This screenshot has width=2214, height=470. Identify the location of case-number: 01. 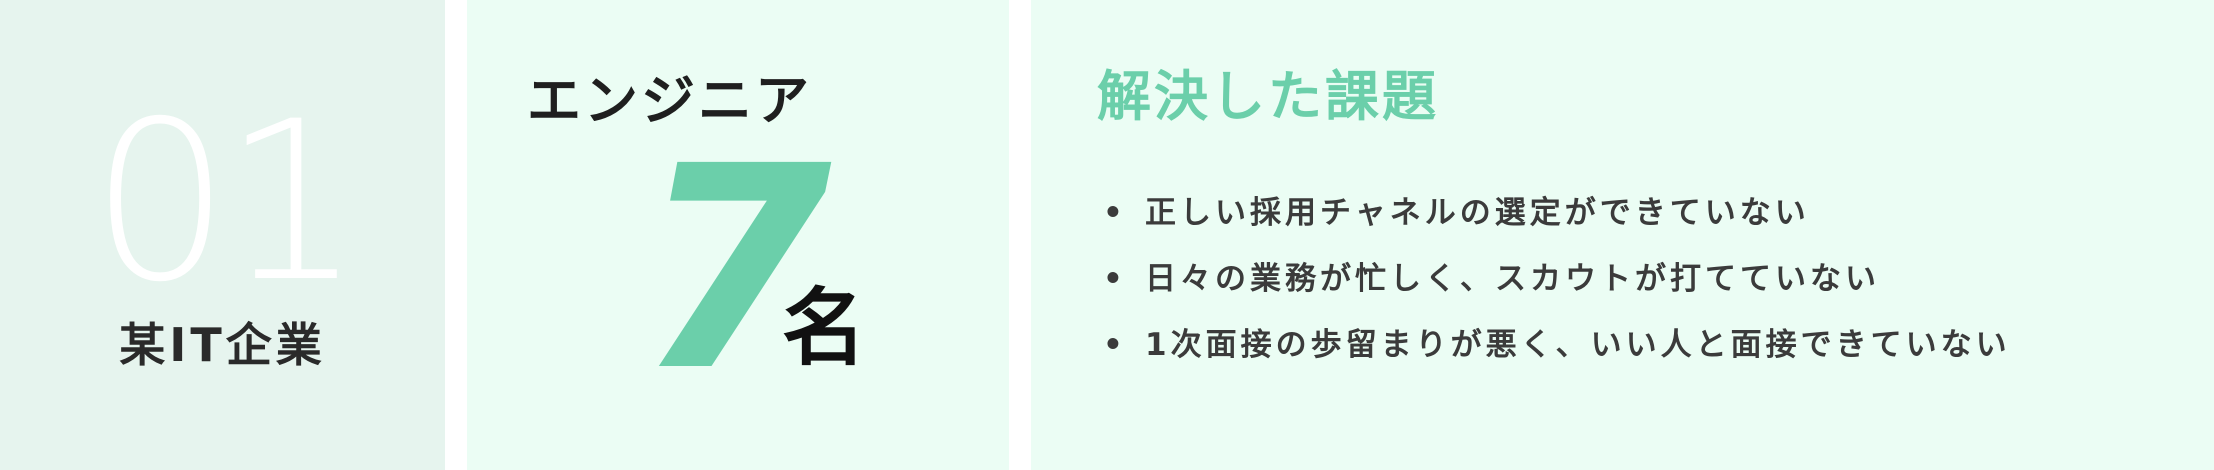
(226, 202).